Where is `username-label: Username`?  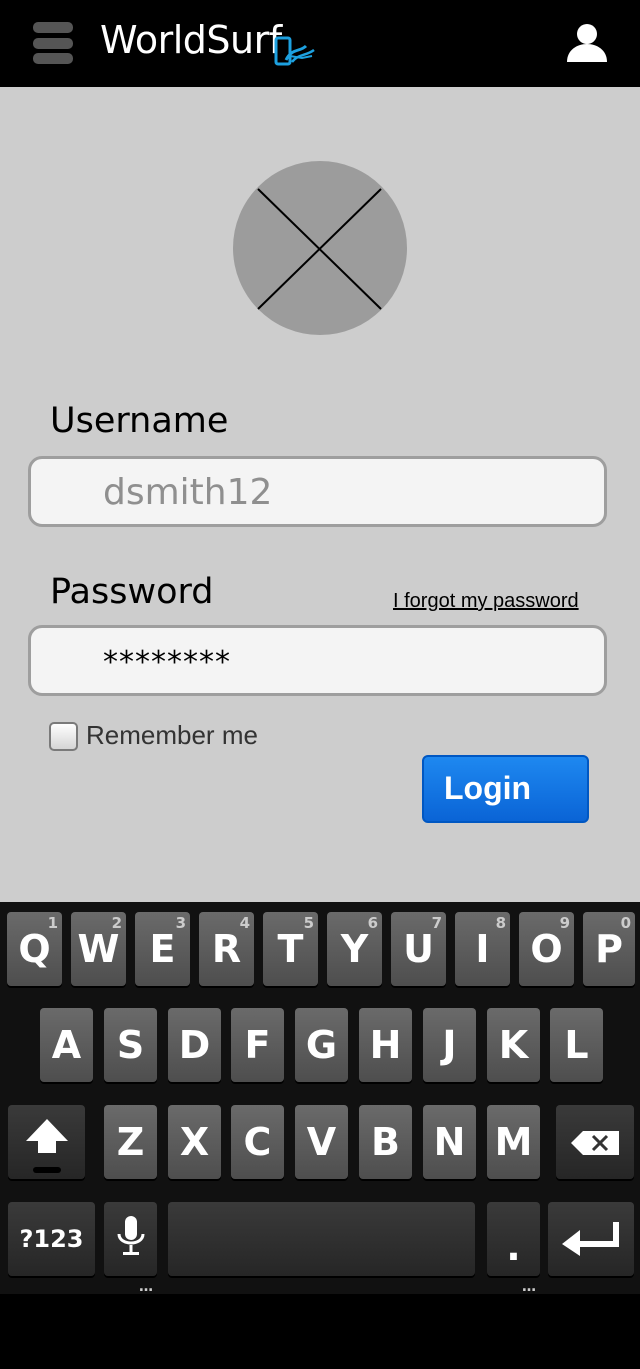 username-label: Username is located at coordinates (139, 421).